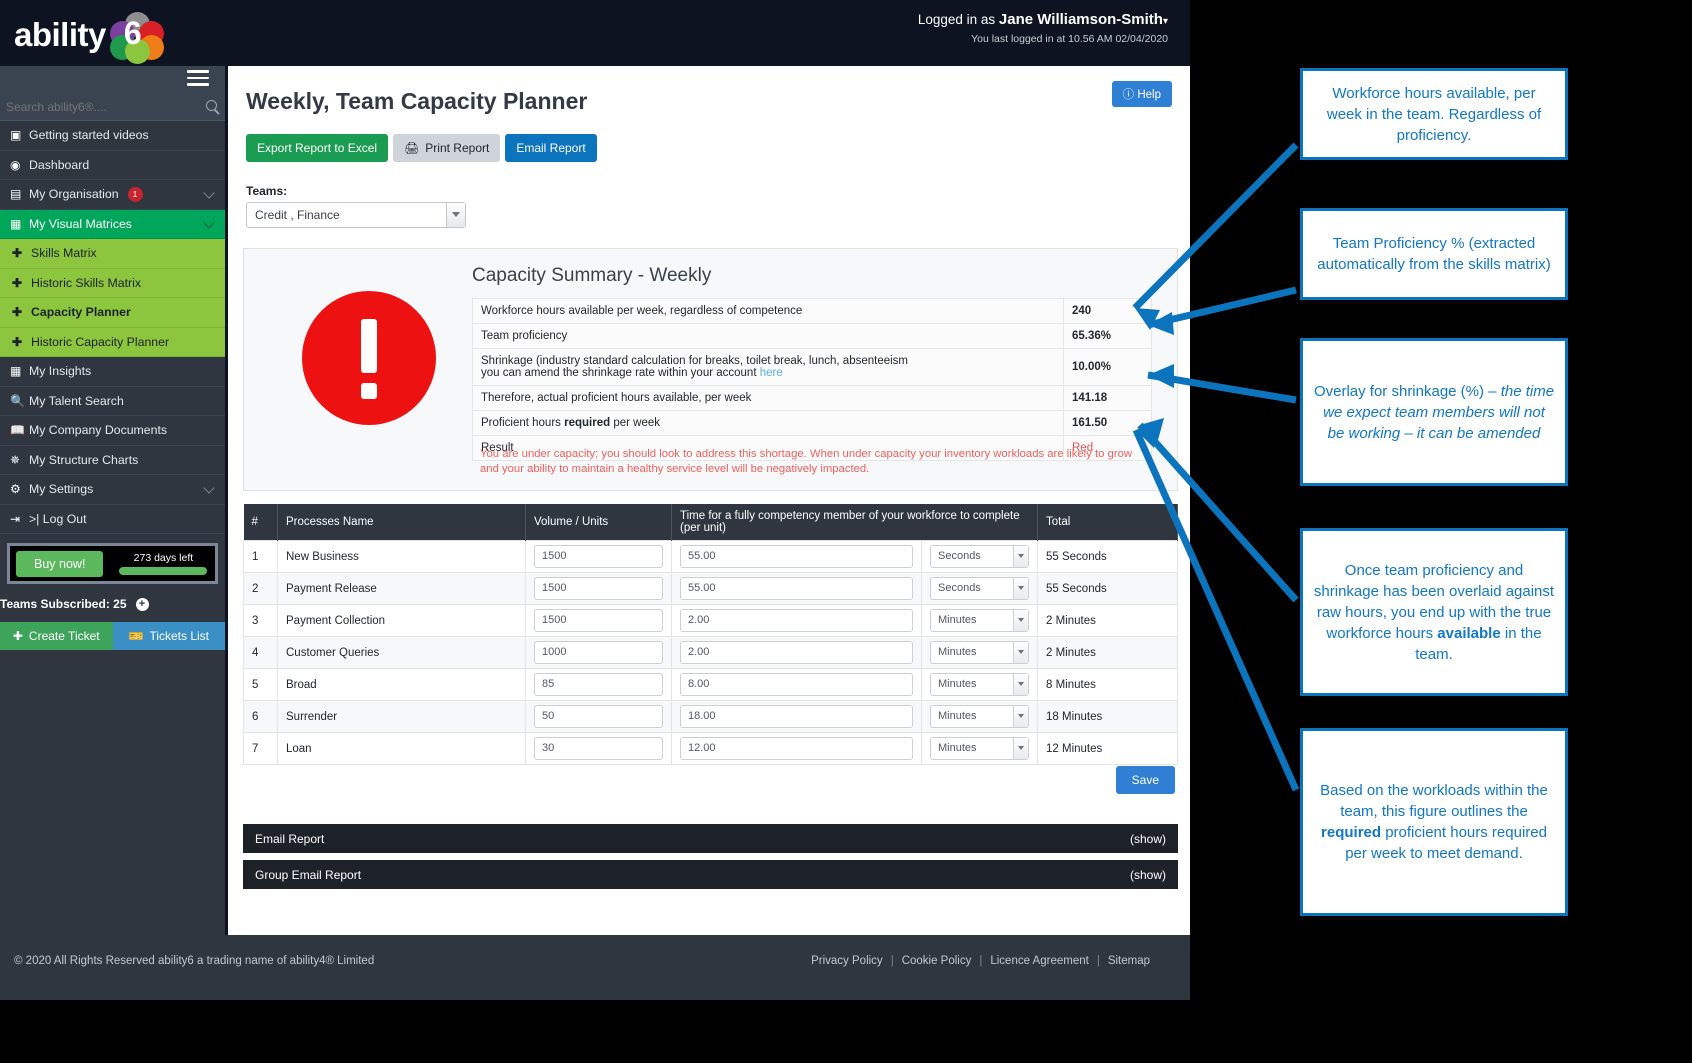 Image resolution: width=1692 pixels, height=1063 pixels. What do you see at coordinates (768, 423) in the screenshot?
I see `summary-label: Proficient hours required per week` at bounding box center [768, 423].